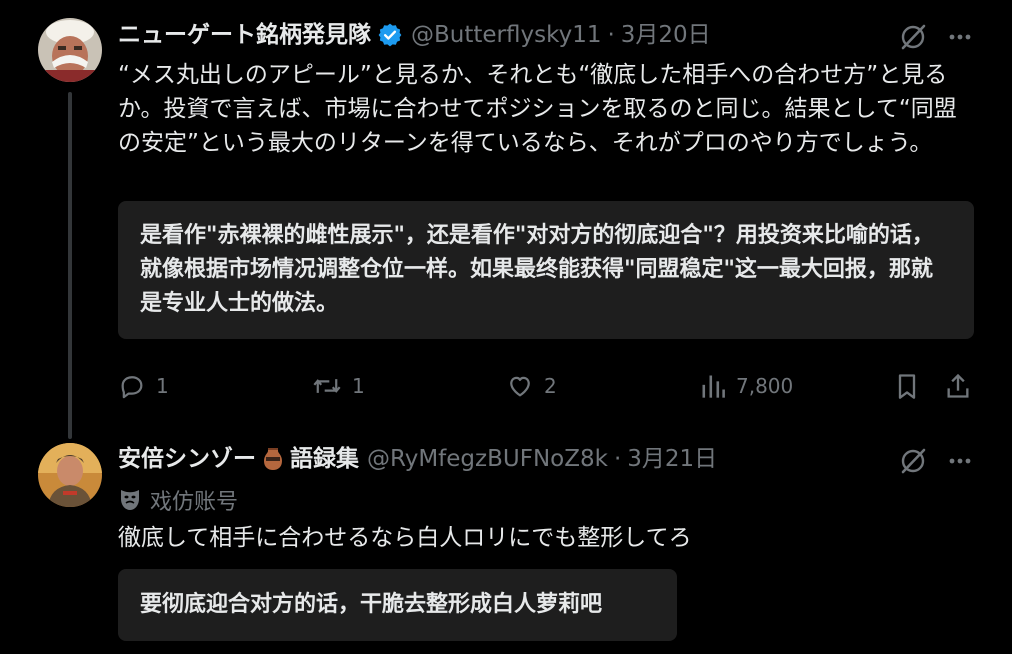  Describe the element at coordinates (666, 35) in the screenshot. I see `tweet-timestamp: 3月20日` at that location.